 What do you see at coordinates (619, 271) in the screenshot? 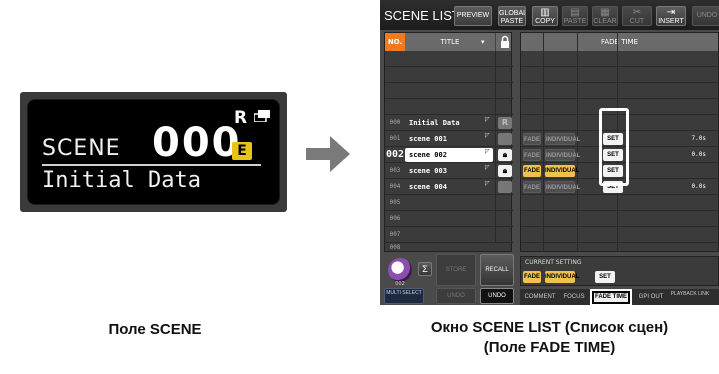
I see `current-setting: CURRENT SETTING FADE INDIVIDUAL SET` at bounding box center [619, 271].